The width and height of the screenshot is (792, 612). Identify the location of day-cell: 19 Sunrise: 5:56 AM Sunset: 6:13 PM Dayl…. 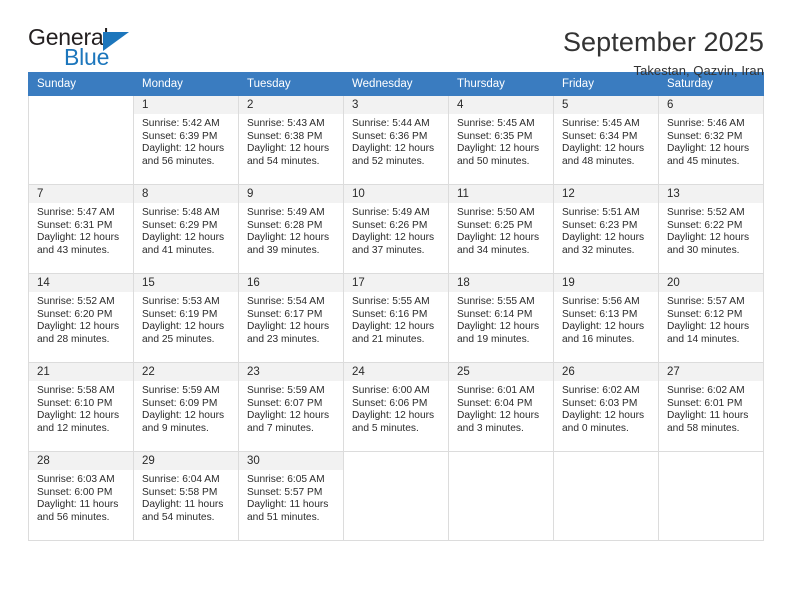
(606, 318).